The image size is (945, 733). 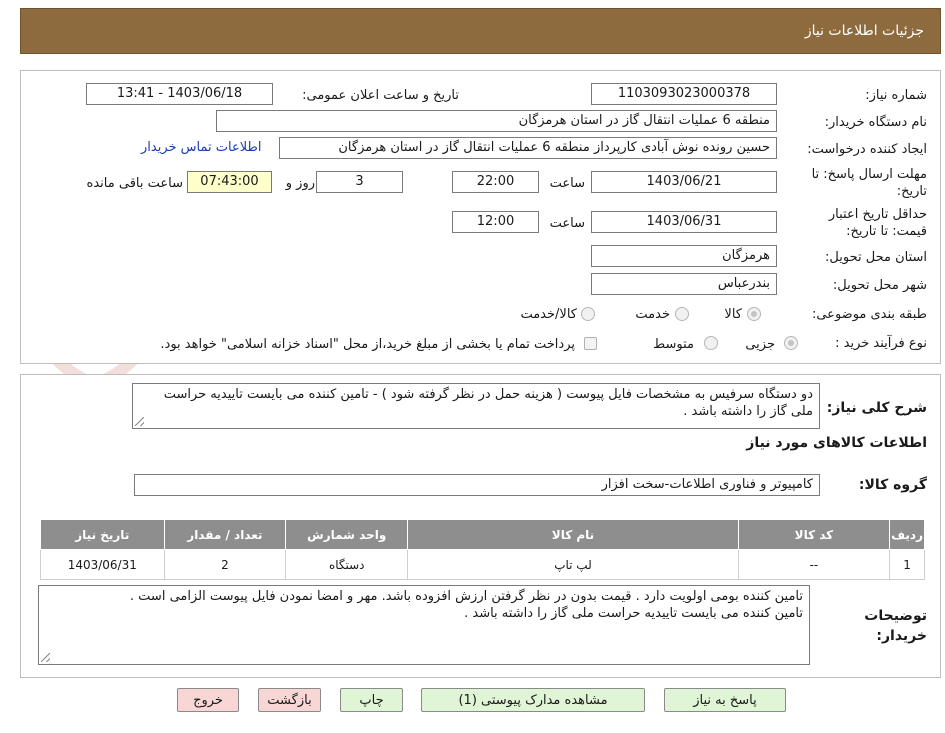 What do you see at coordinates (567, 183) in the screenshot?
I see `deadline-time-label: ساعت` at bounding box center [567, 183].